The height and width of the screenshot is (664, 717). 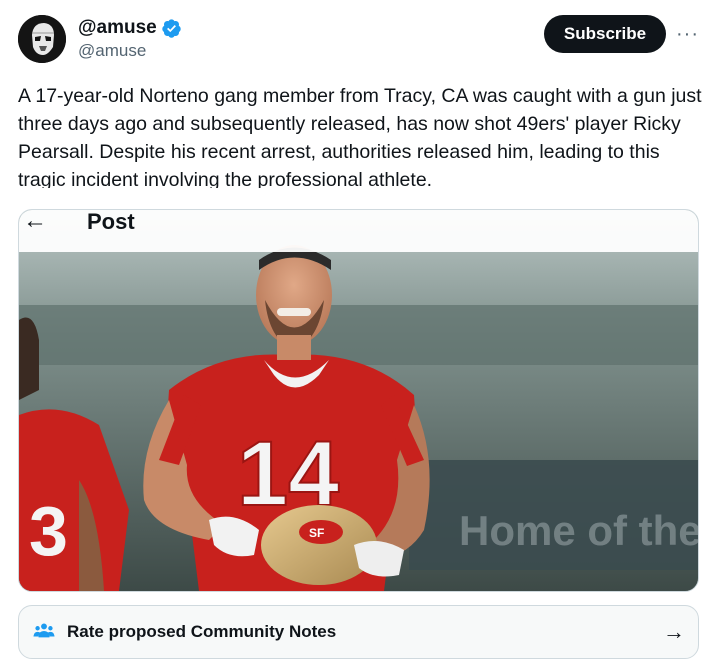 What do you see at coordinates (316, 533) in the screenshot?
I see `svg-text: SF` at bounding box center [316, 533].